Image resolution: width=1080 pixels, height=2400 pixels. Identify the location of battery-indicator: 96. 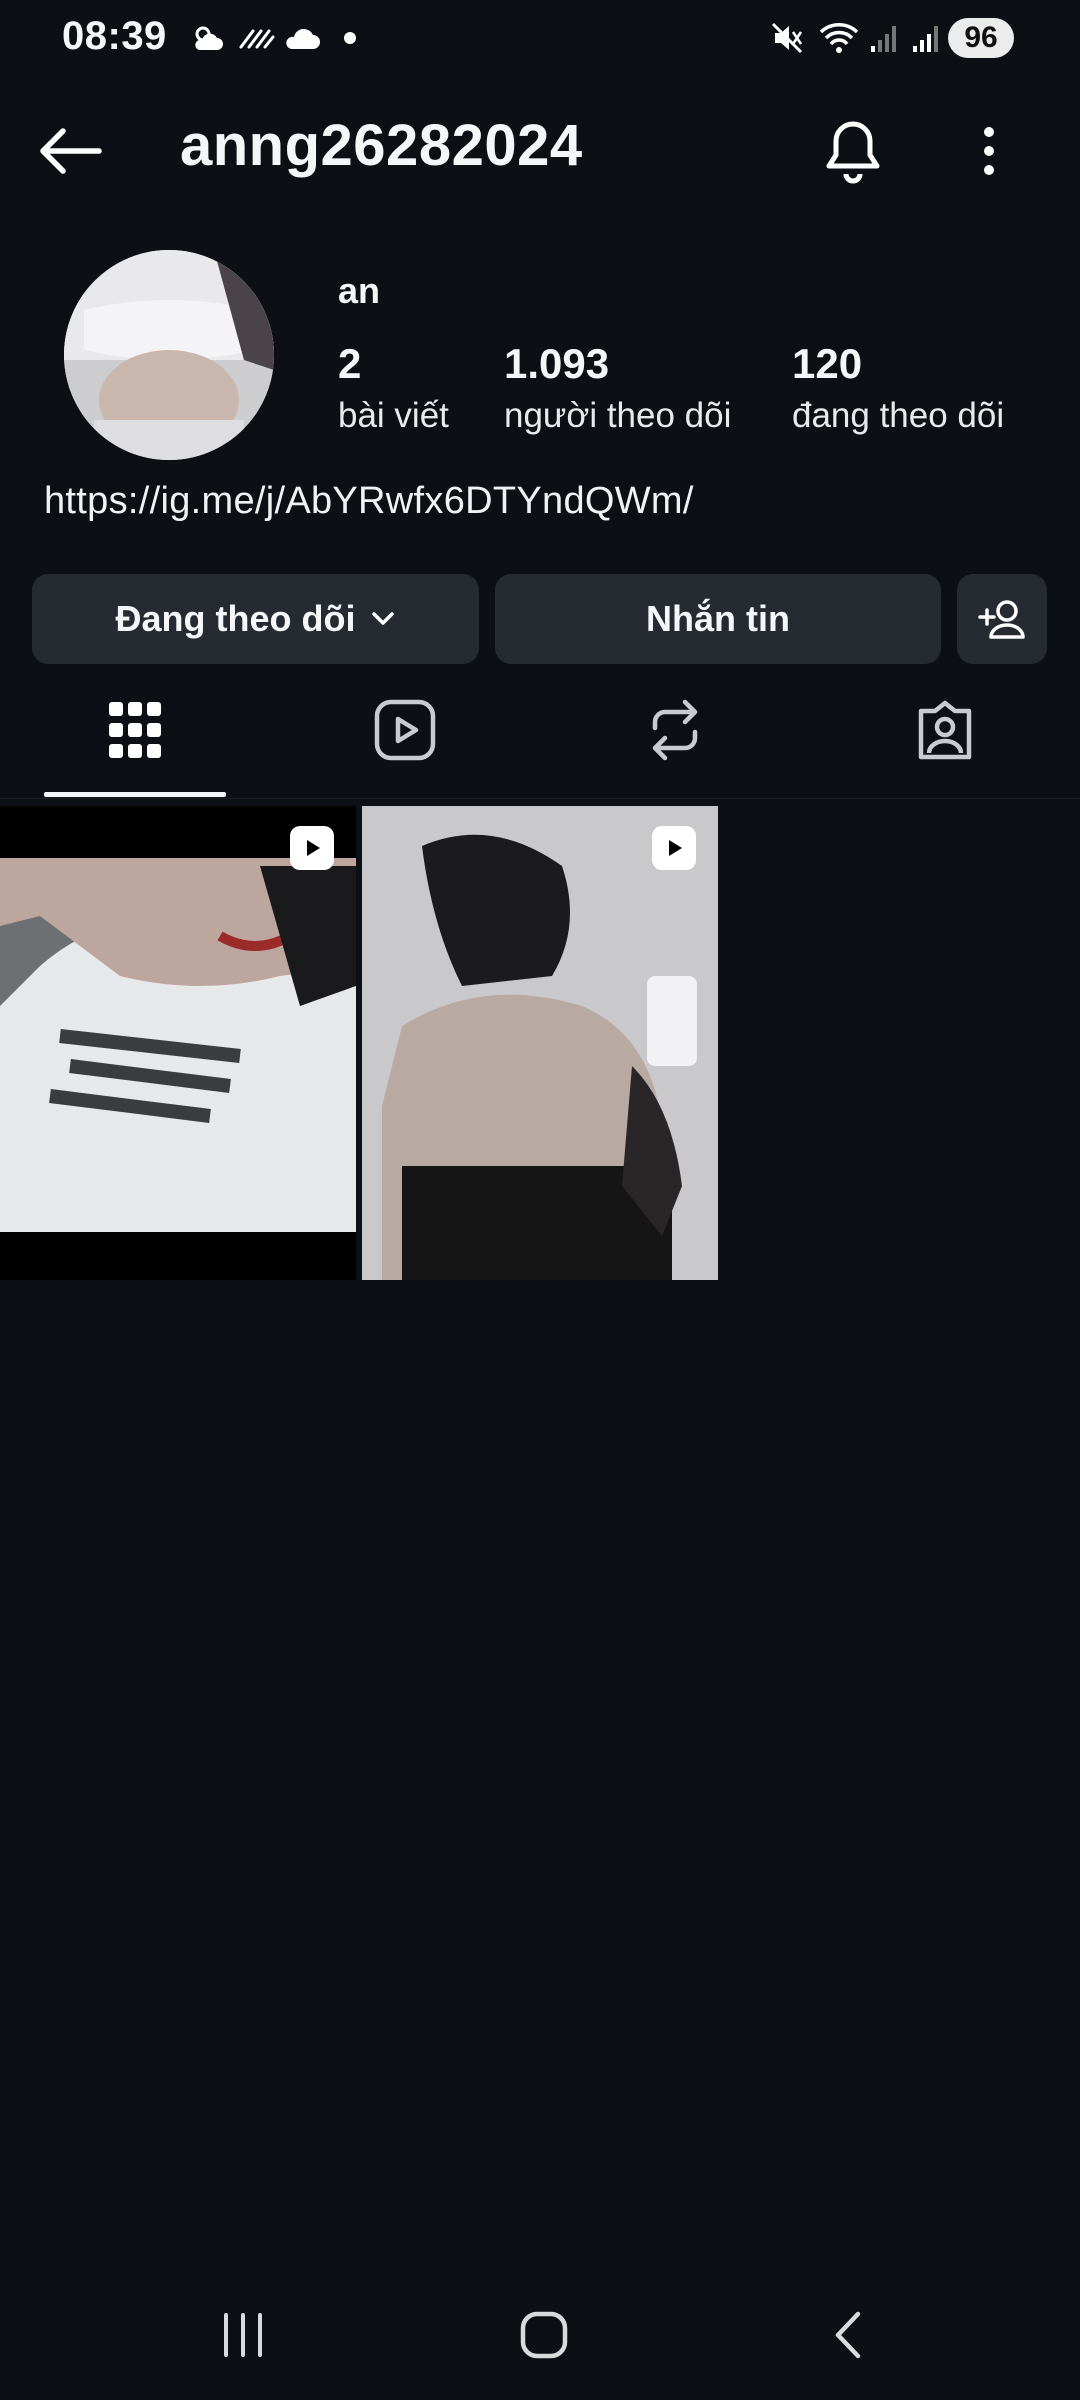
(981, 38).